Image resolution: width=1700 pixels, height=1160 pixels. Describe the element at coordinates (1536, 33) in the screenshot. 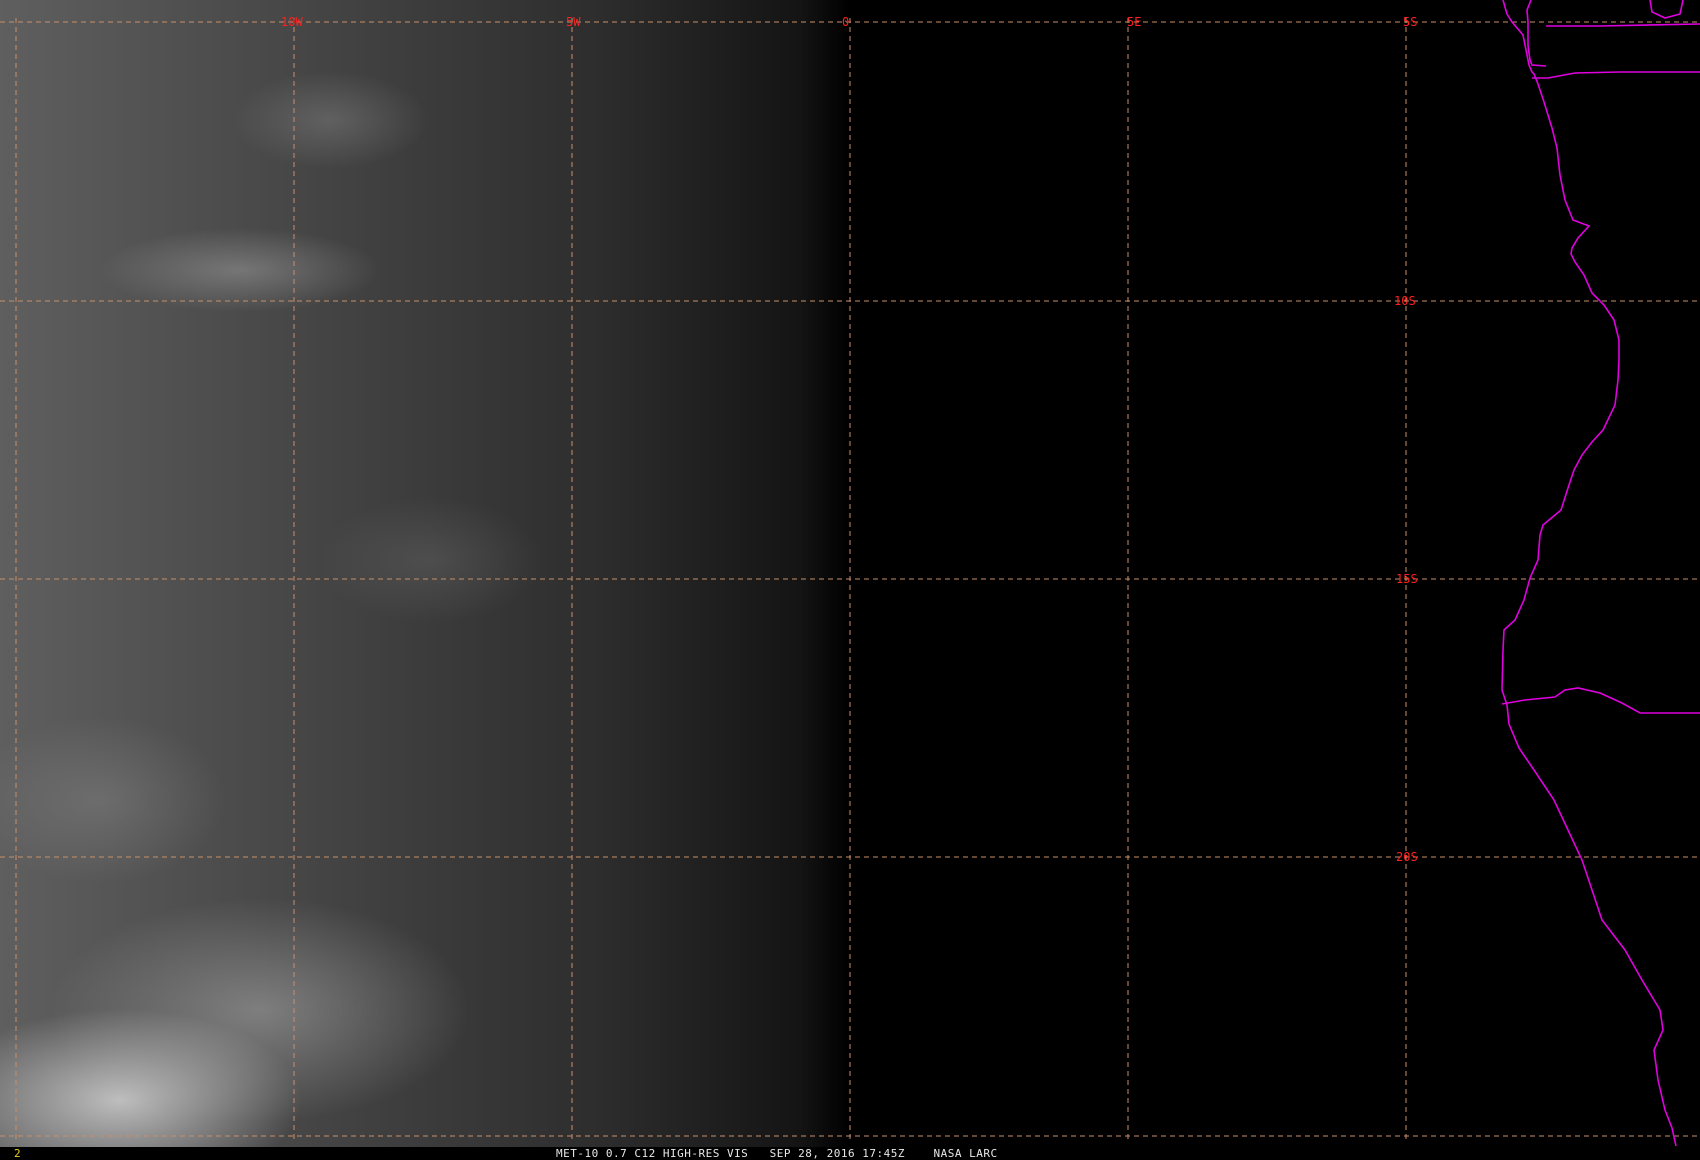

I see `congo-border` at that location.